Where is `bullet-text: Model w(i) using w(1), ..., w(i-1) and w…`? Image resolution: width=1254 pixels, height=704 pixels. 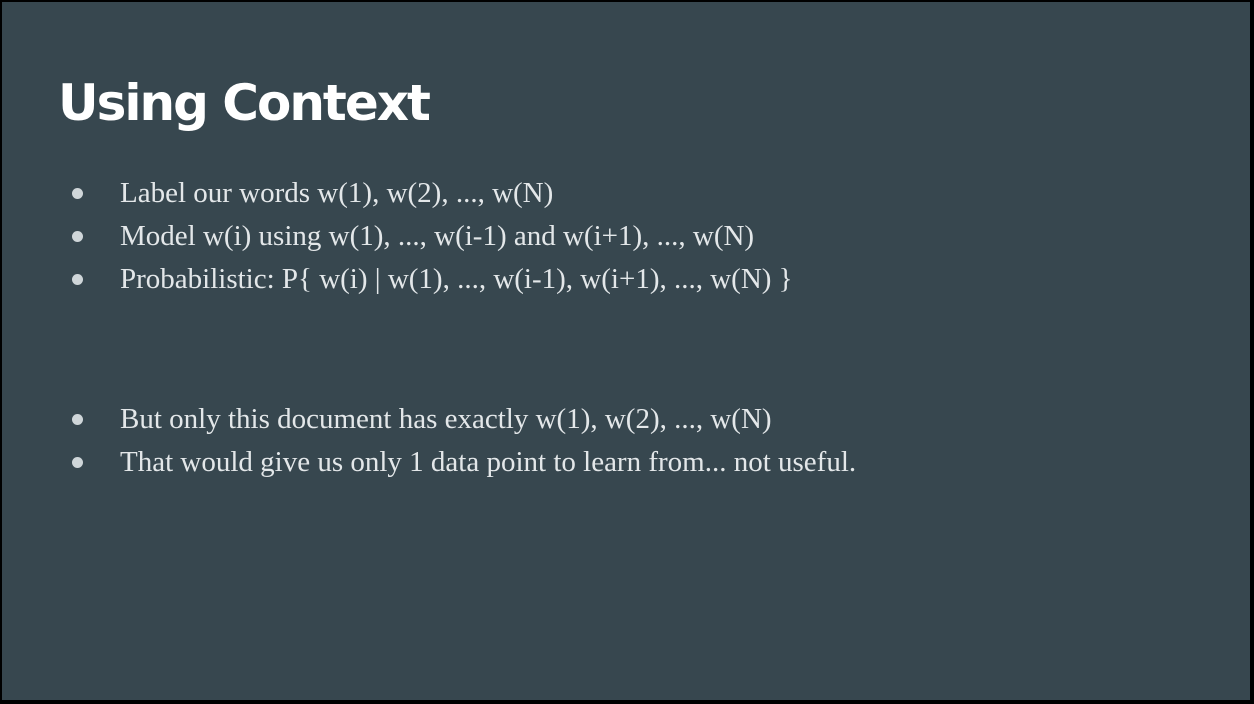
bullet-text: Model w(i) using w(1), ..., w(i-1) and w… is located at coordinates (437, 236).